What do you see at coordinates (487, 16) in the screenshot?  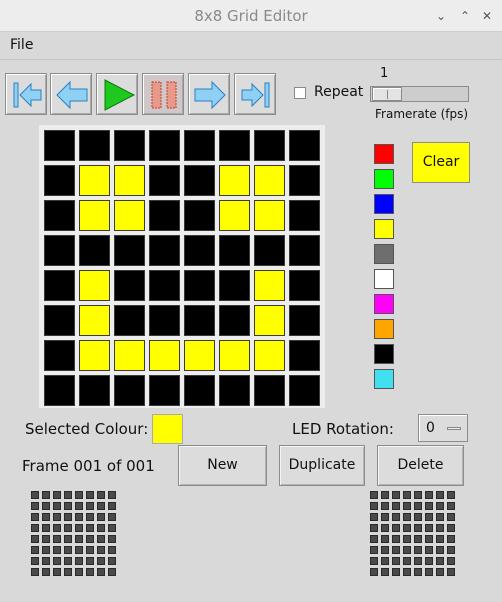 I see `close-icon: ✕` at bounding box center [487, 16].